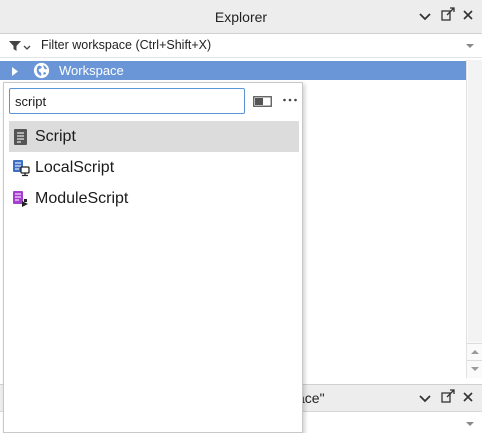  Describe the element at coordinates (91, 70) in the screenshot. I see `tree-item-label: Workspace` at that location.